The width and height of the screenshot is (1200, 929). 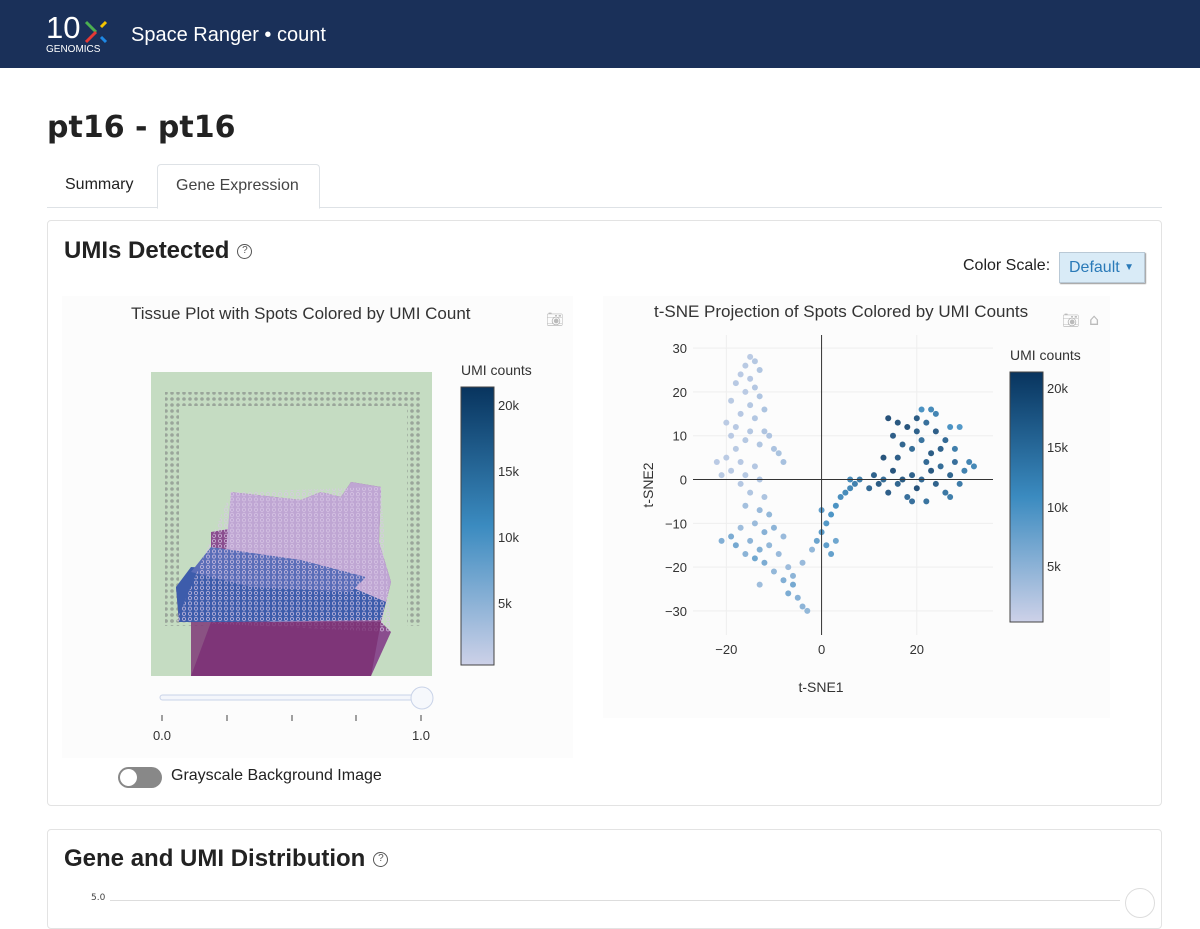 What do you see at coordinates (228, 35) in the screenshot?
I see `app-title: Space Ranger • count` at bounding box center [228, 35].